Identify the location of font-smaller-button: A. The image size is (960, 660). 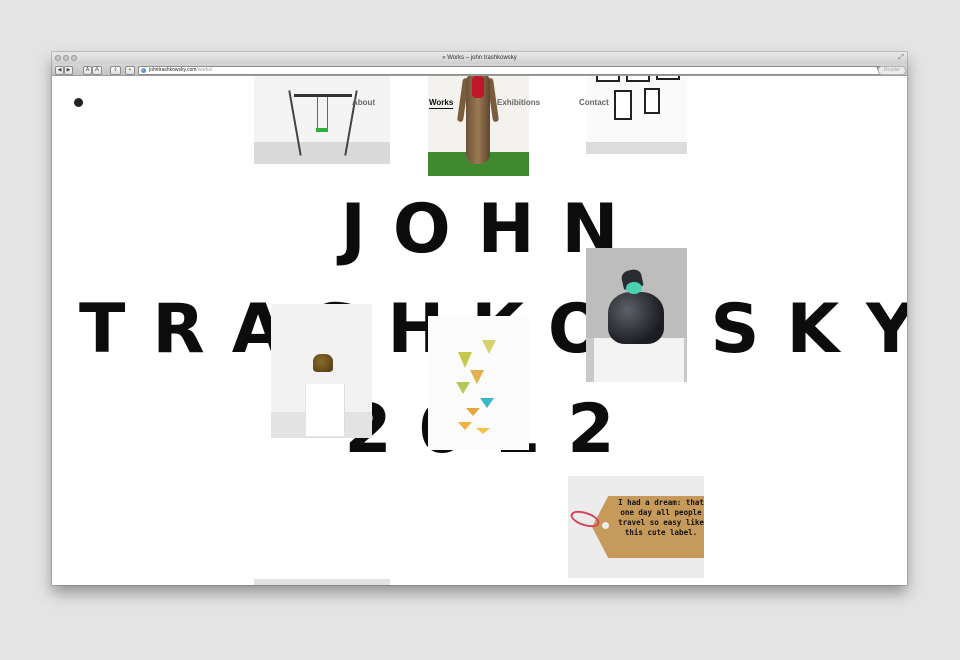
(87, 70).